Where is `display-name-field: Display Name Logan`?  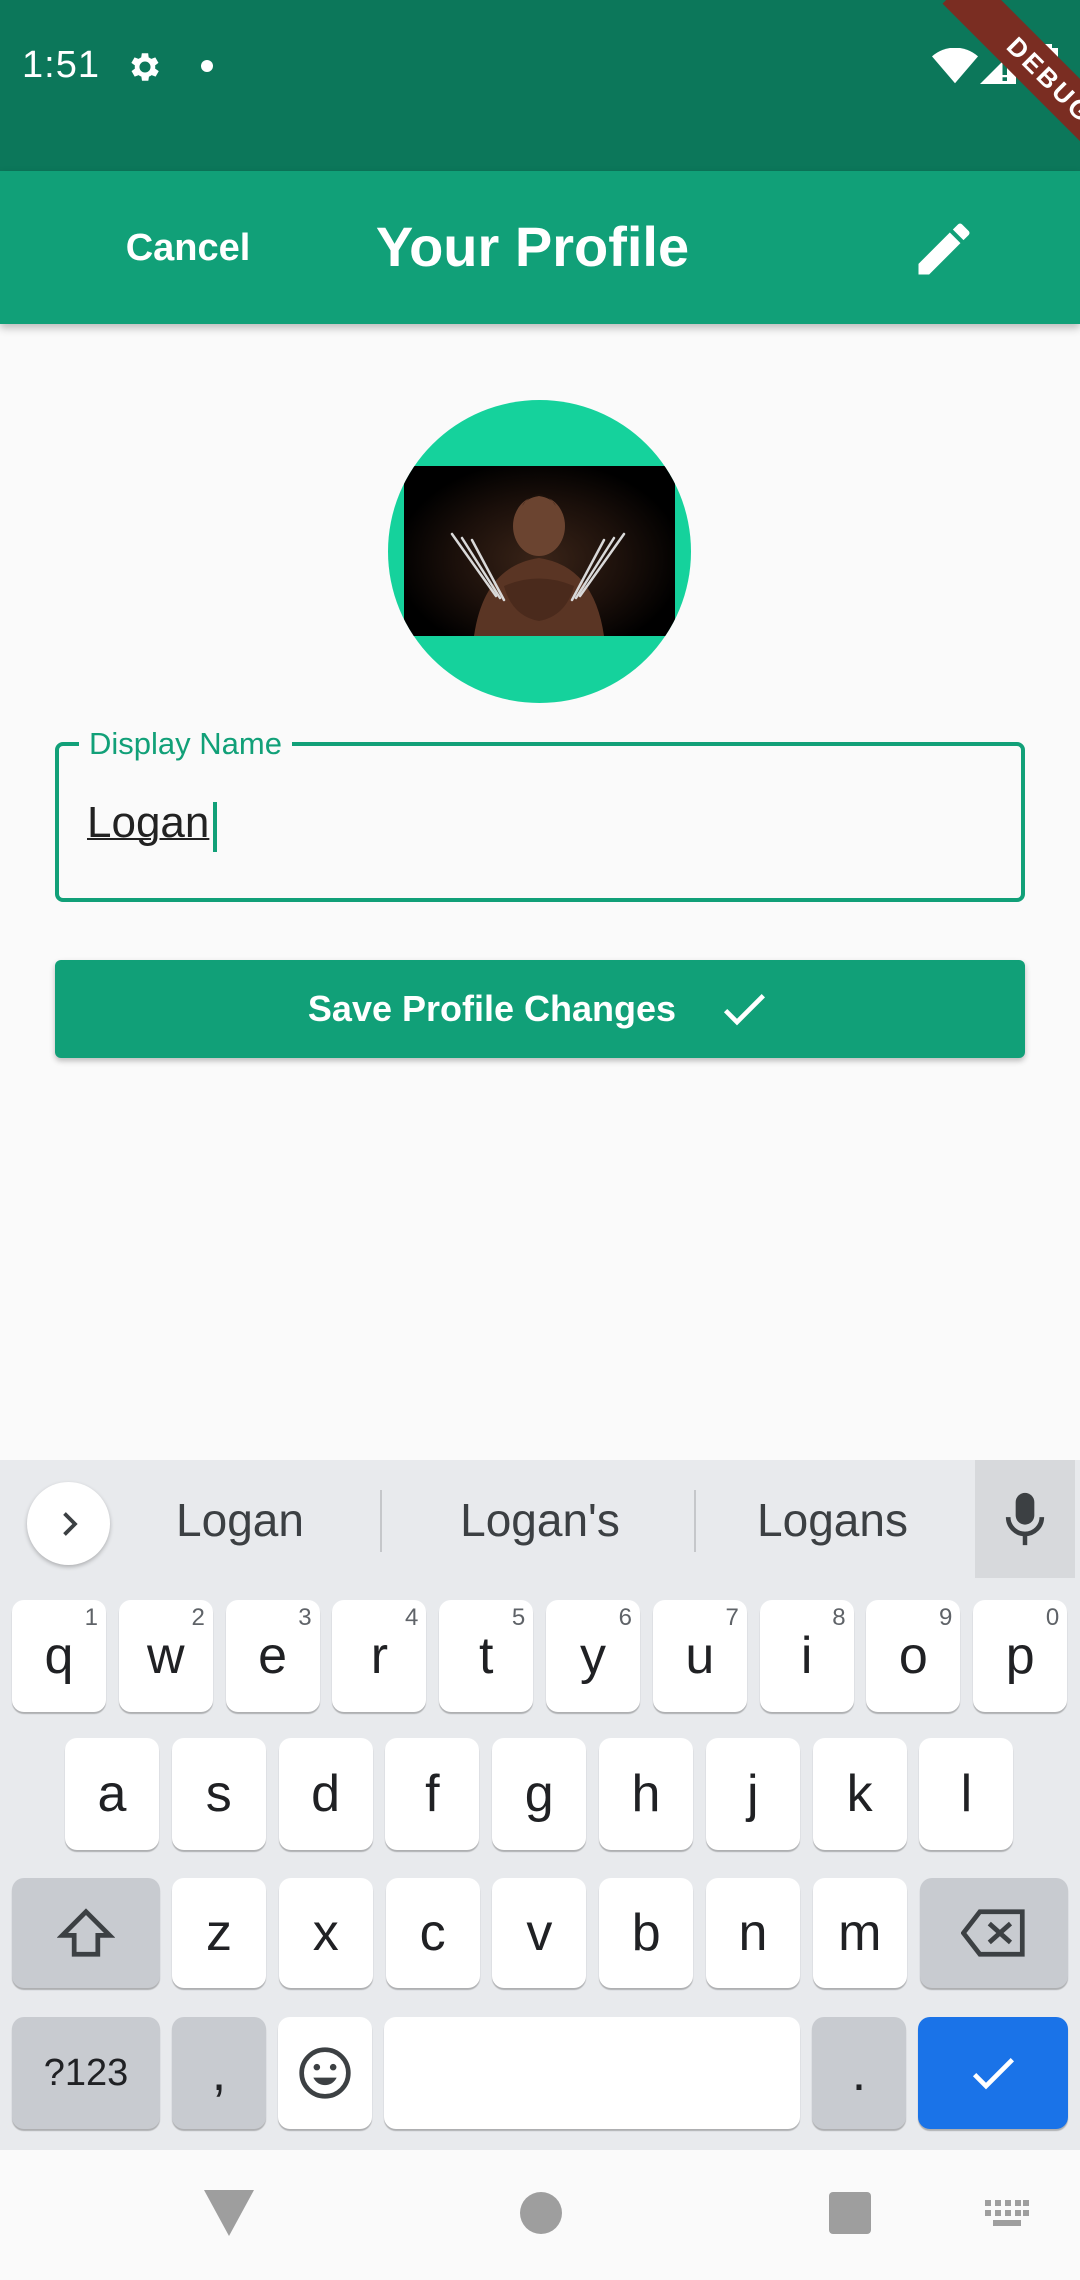
display-name-field: Display Name Logan is located at coordinates (540, 813).